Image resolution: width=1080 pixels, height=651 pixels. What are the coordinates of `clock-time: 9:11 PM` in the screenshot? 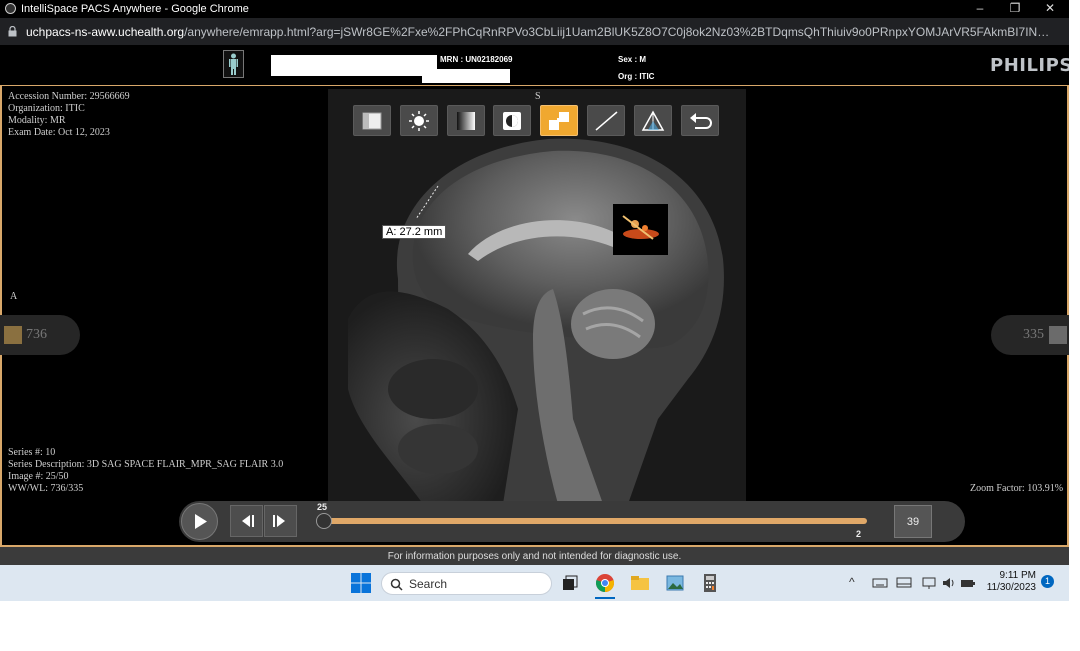 It's located at (1018, 575).